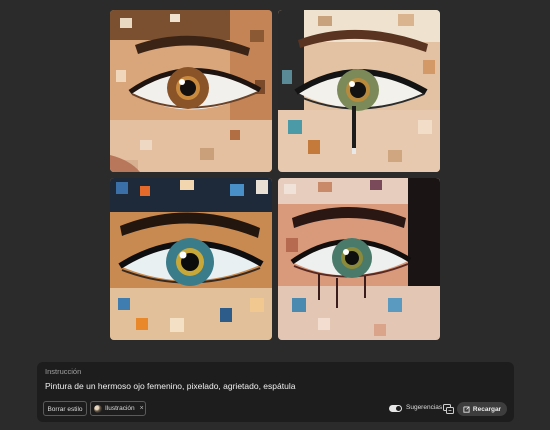 Image resolution: width=550 pixels, height=430 pixels. I want to click on suggestions-label: Sugerencias, so click(424, 407).